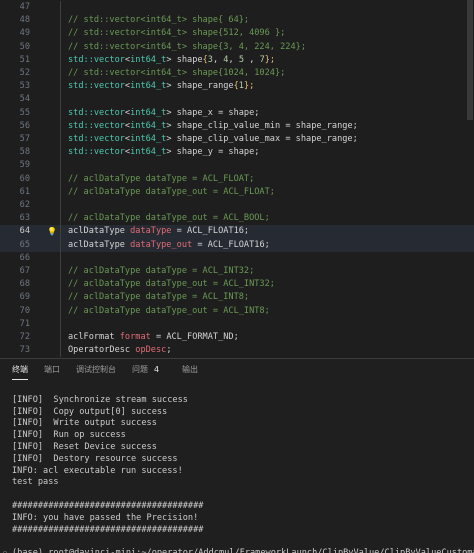 This screenshot has height=553, width=474. What do you see at coordinates (24, 20) in the screenshot?
I see `line-number: 48` at bounding box center [24, 20].